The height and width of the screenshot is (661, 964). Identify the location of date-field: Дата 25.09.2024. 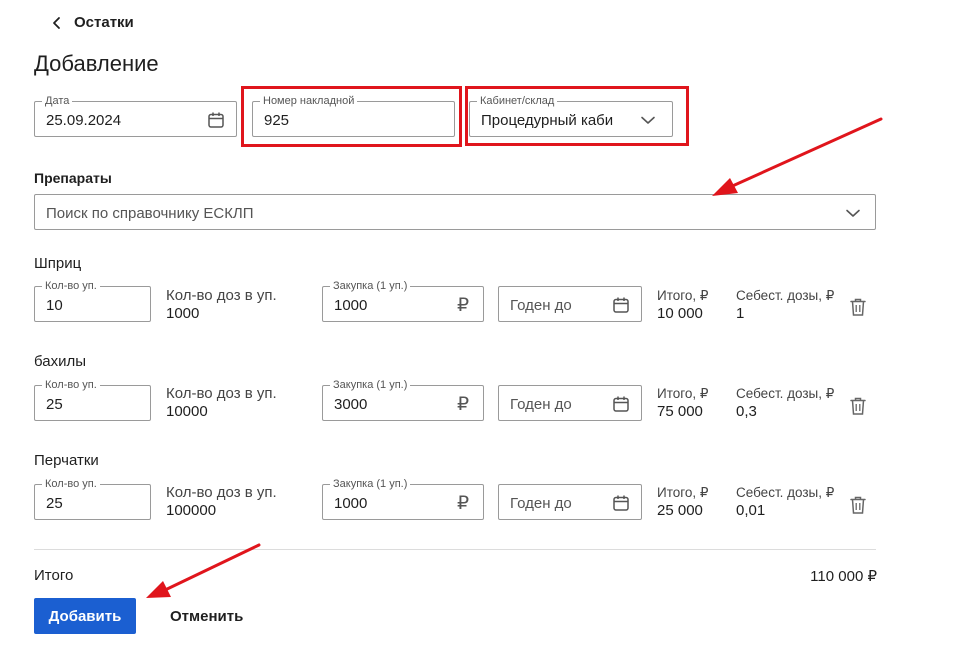
(135, 116).